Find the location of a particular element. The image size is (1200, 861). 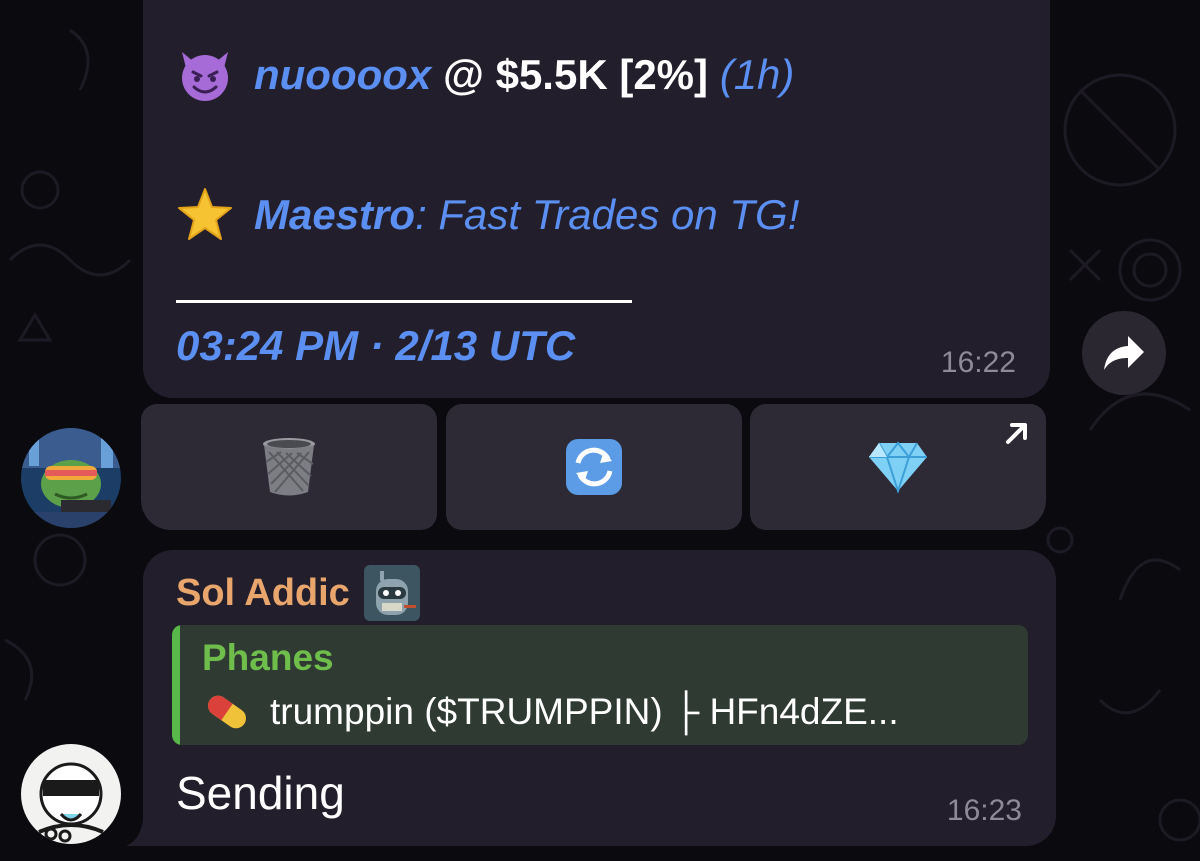

user-link: nuoooox is located at coordinates (342, 75).